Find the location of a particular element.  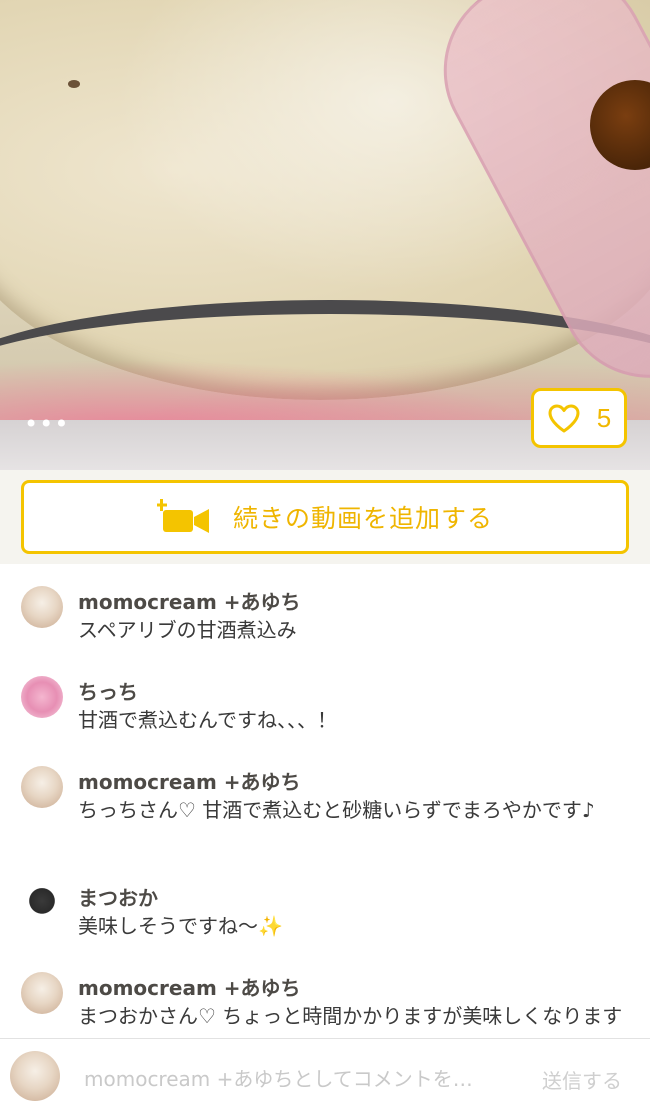

like-button: 5 is located at coordinates (579, 418).